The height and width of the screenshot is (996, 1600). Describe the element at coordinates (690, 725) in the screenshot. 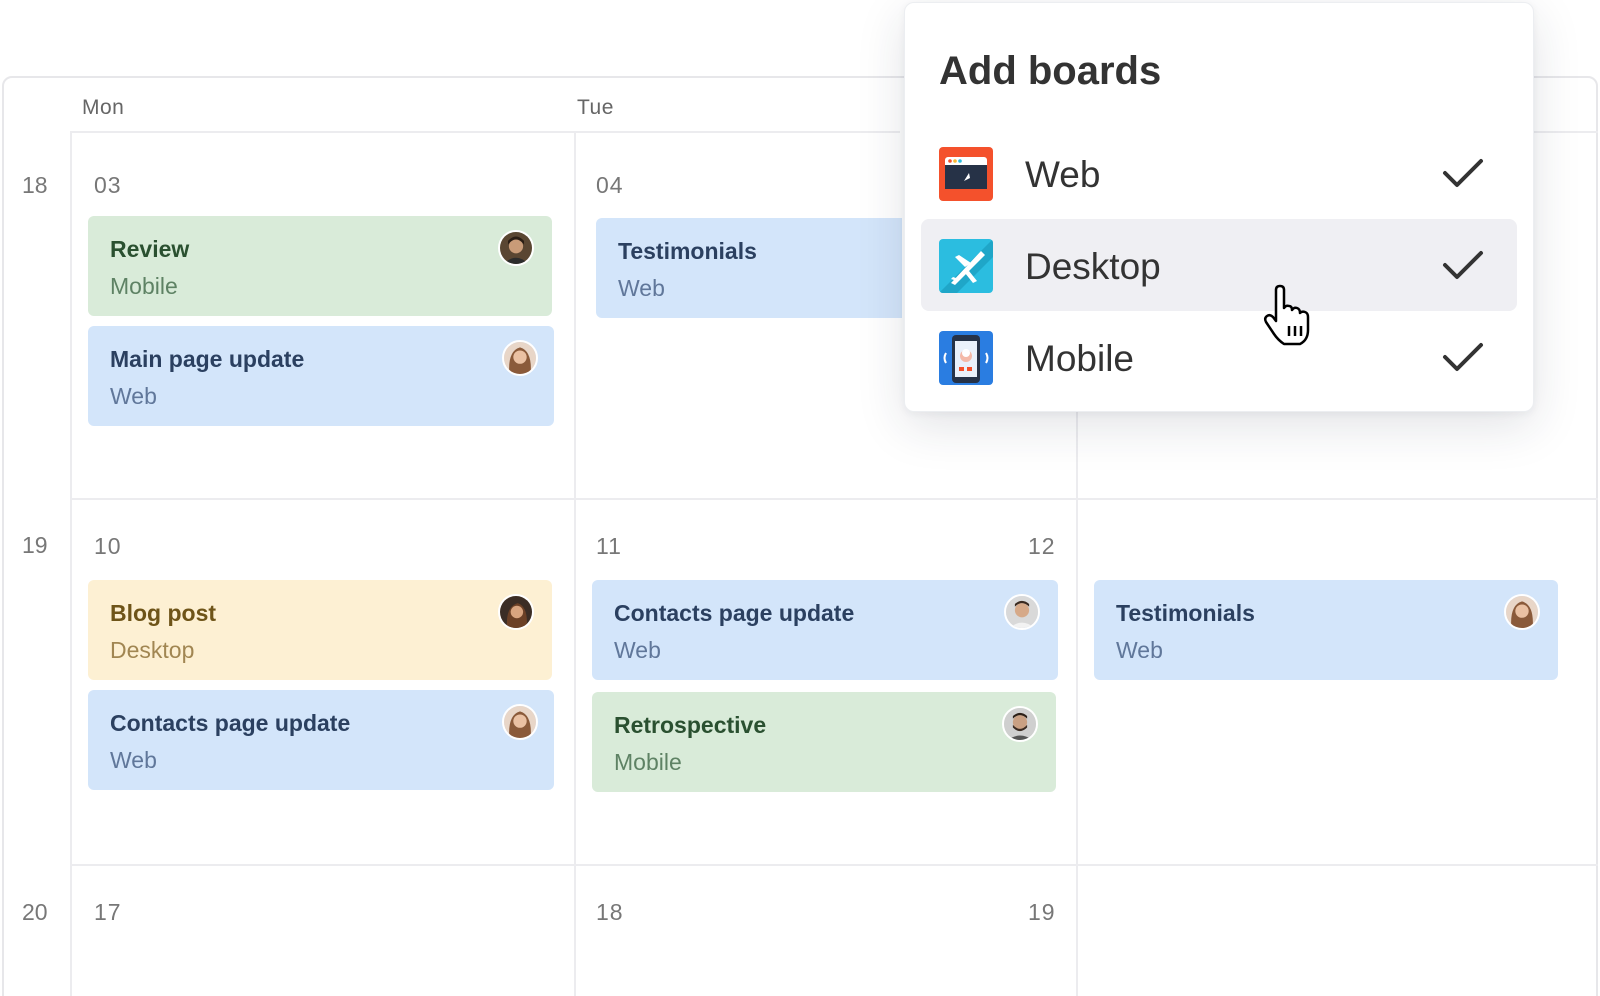

I see `event-title: Retrospective` at that location.